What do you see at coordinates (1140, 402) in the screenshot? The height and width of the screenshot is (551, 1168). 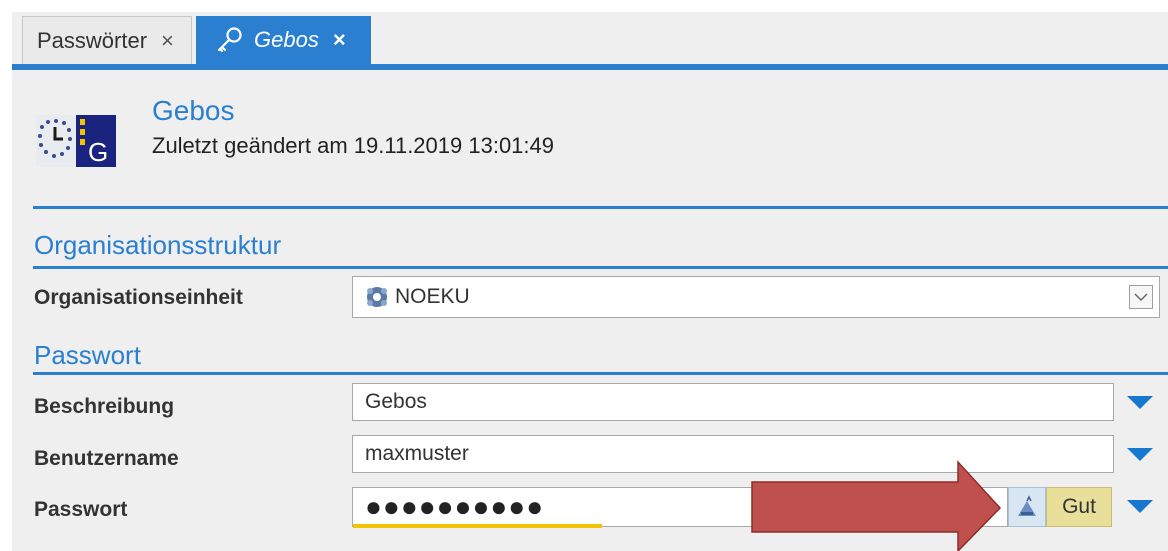 I see `description-options-icon` at bounding box center [1140, 402].